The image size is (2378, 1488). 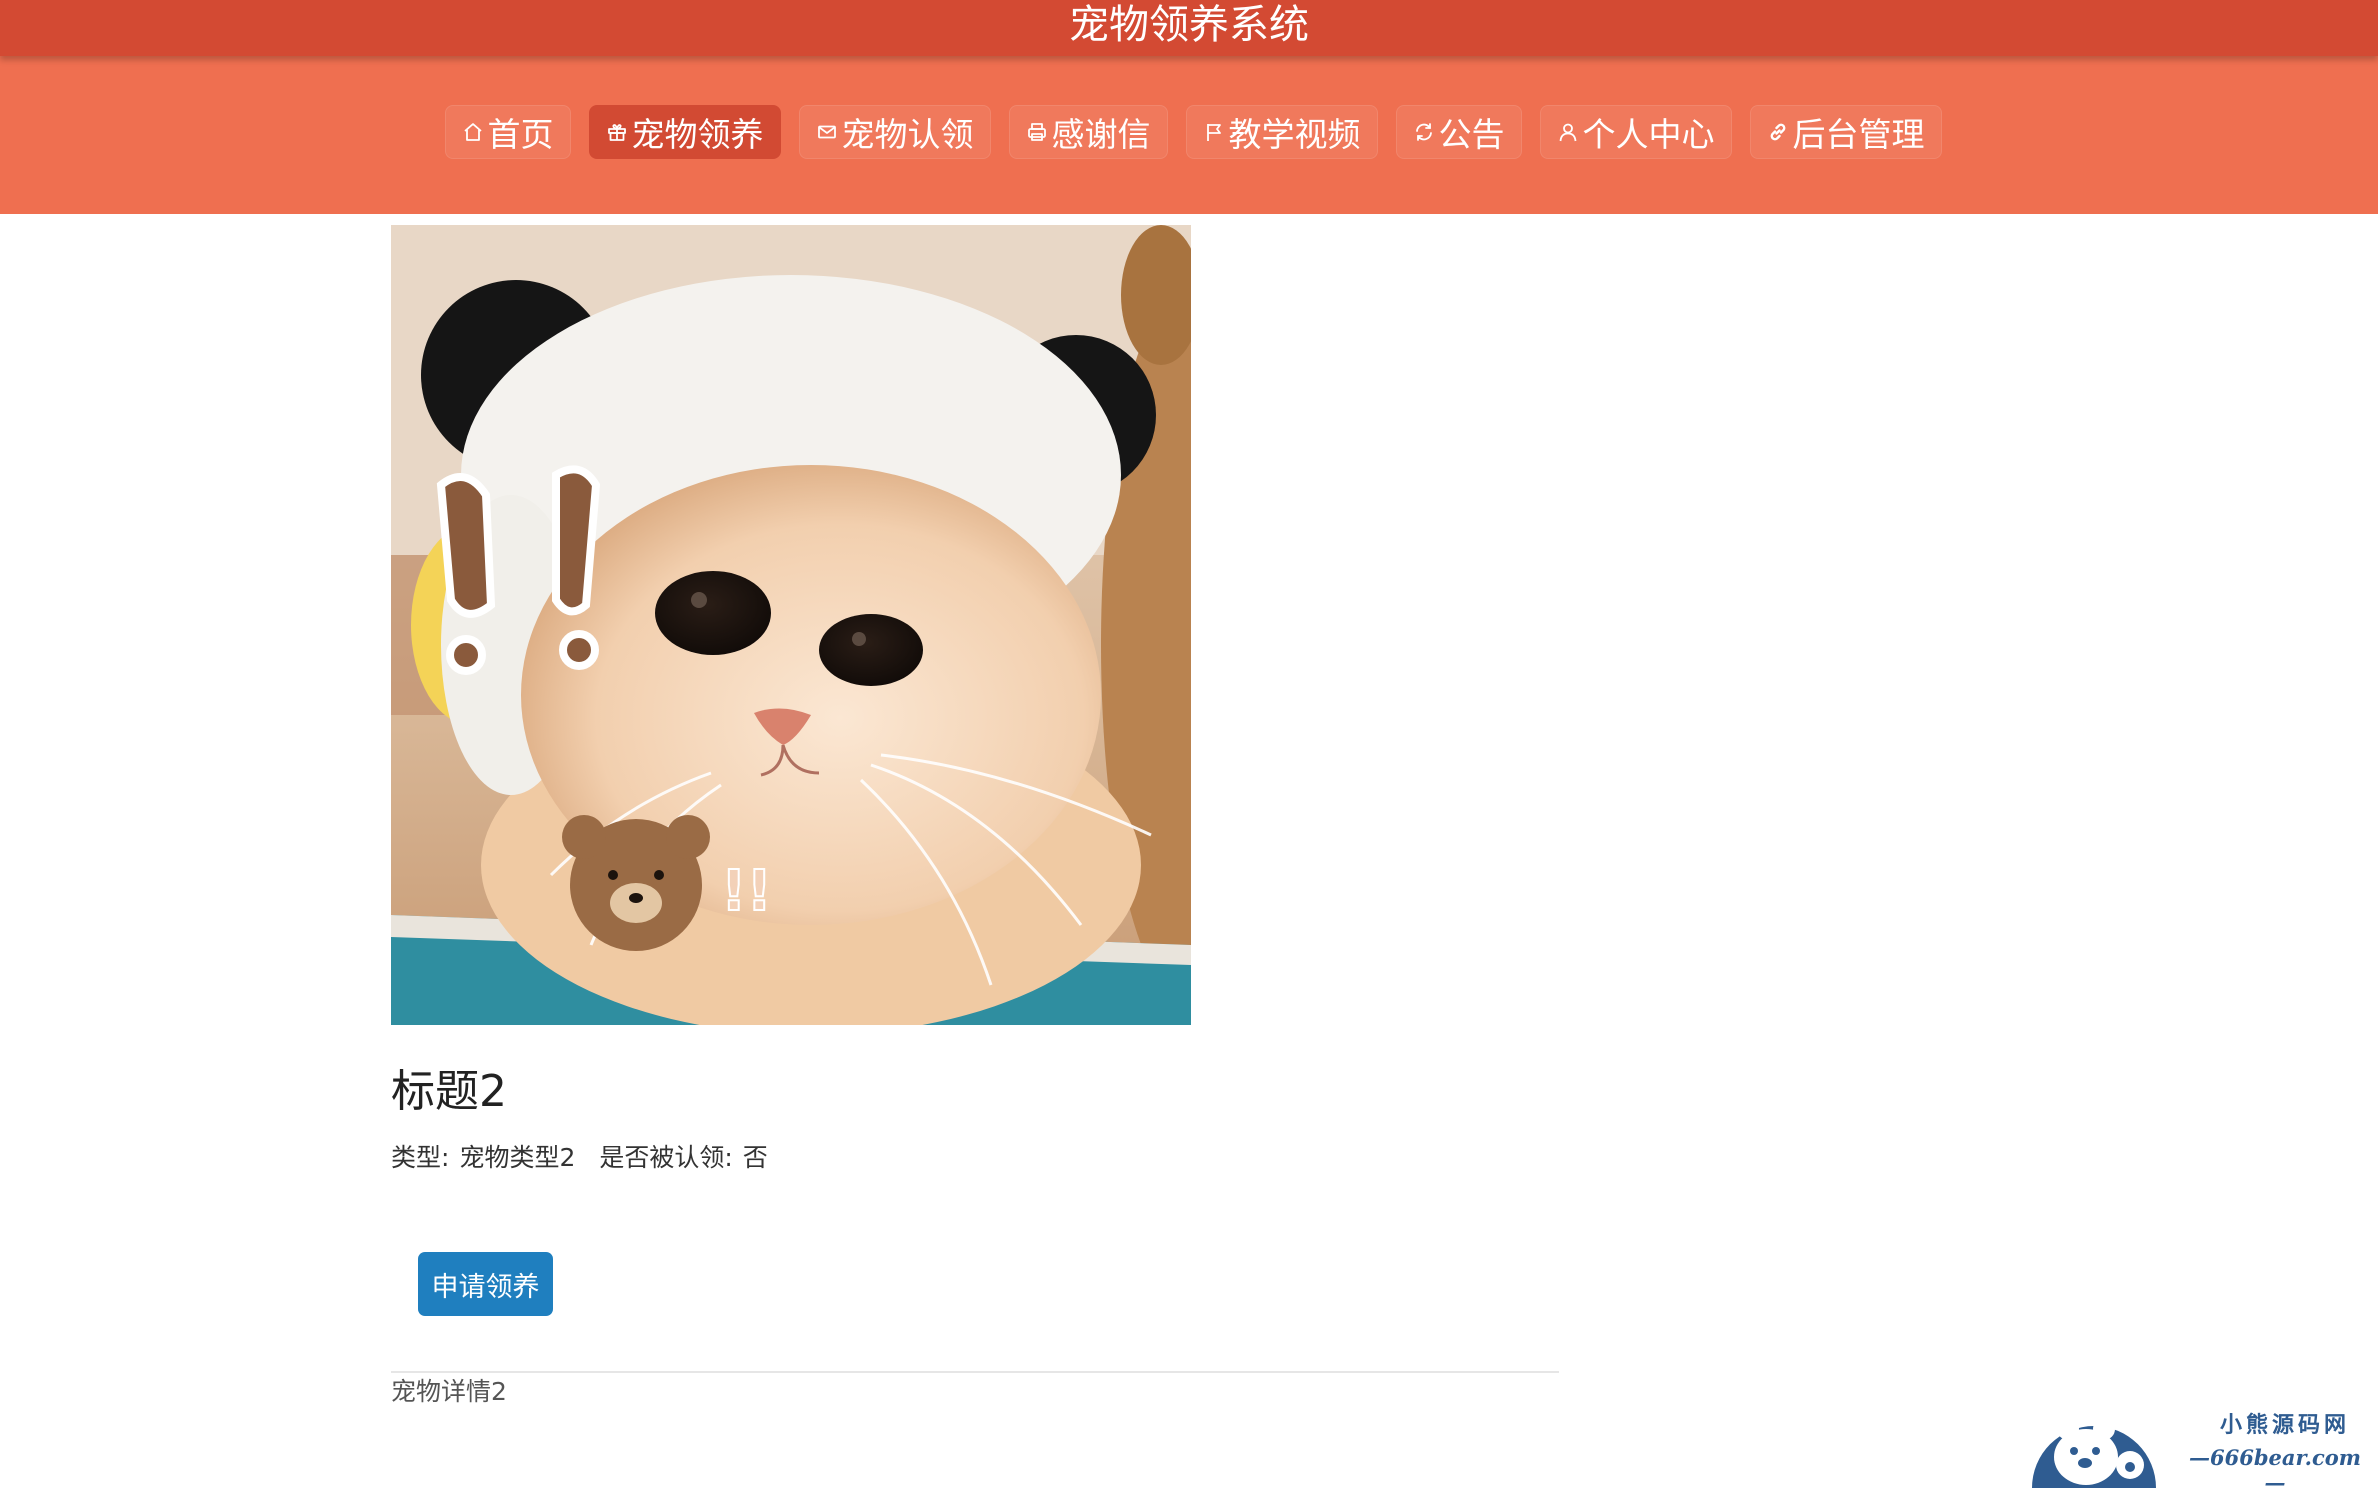 I want to click on site-title: 宠物领养系统, so click(x=1189, y=25).